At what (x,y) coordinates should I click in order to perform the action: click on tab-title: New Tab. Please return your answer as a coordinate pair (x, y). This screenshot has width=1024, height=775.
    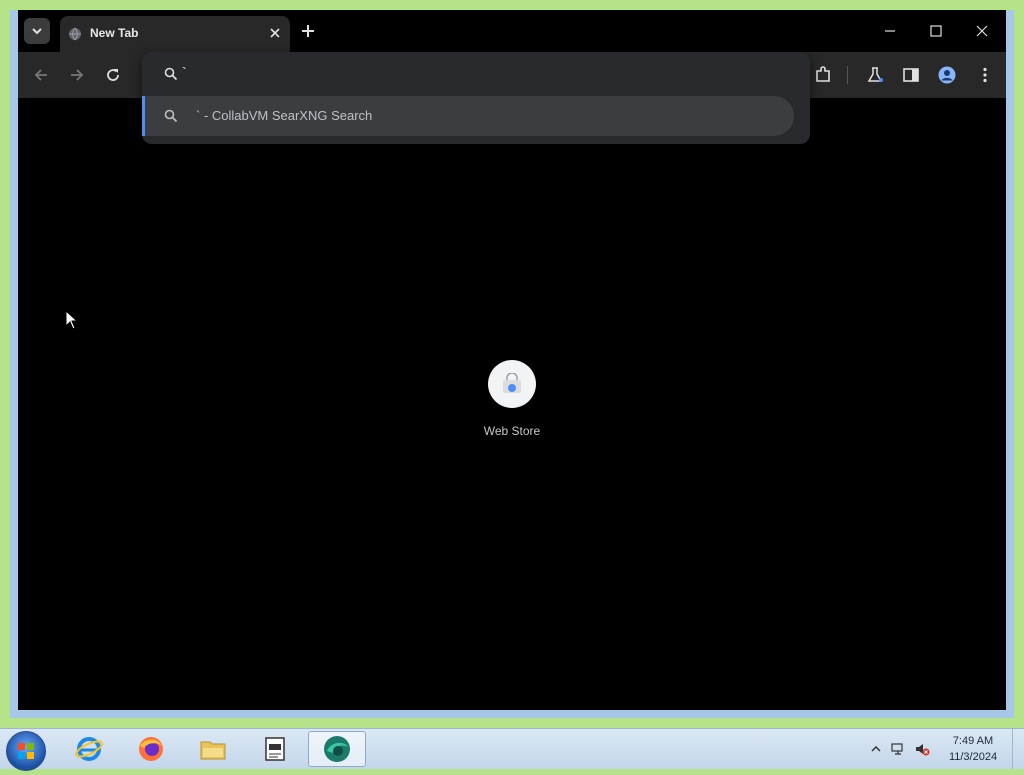
    Looking at the image, I should click on (114, 33).